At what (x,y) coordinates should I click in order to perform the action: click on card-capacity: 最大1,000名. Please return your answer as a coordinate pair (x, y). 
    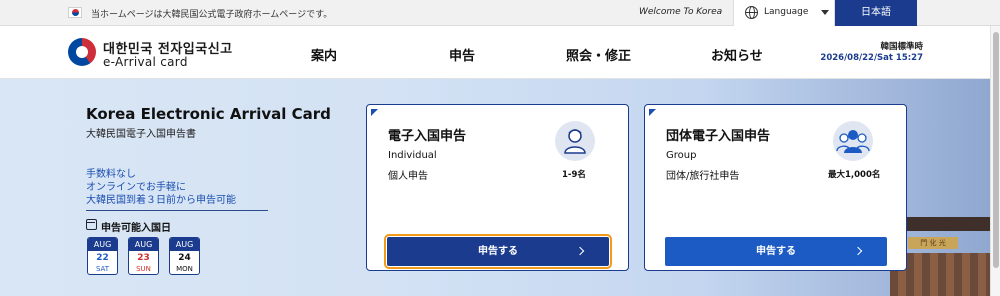
    Looking at the image, I should click on (854, 175).